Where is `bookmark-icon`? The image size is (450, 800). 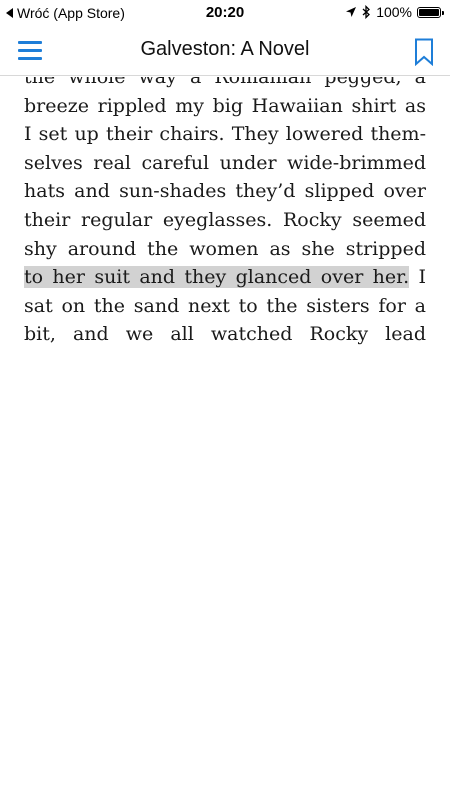 bookmark-icon is located at coordinates (424, 52).